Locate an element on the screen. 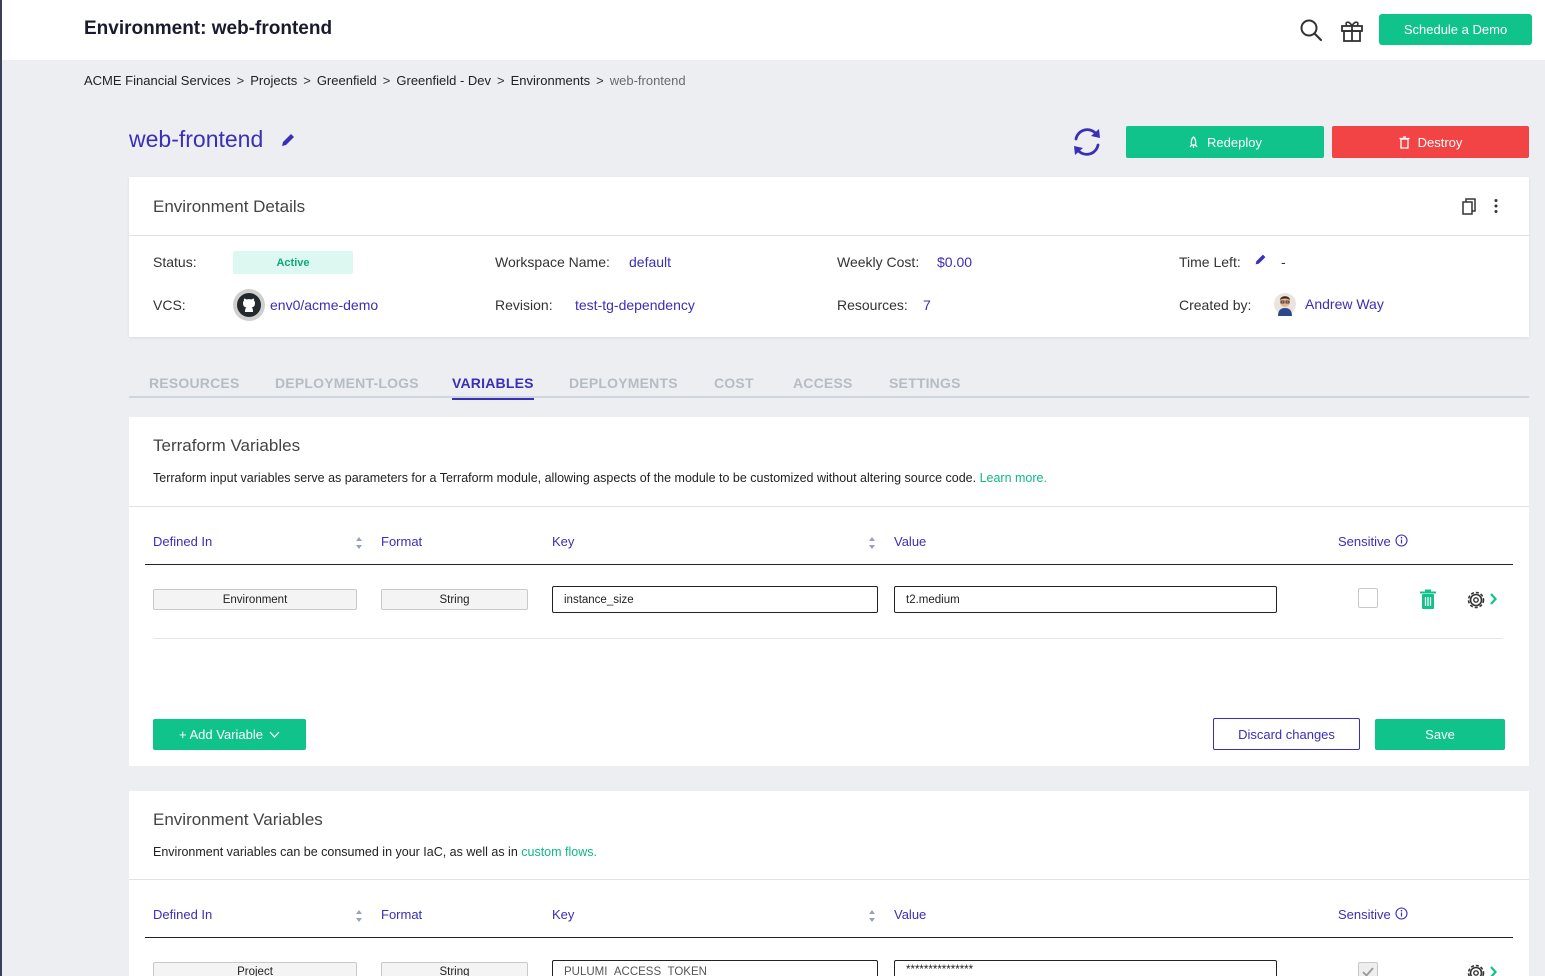  delete-trash-icon is located at coordinates (1428, 599).